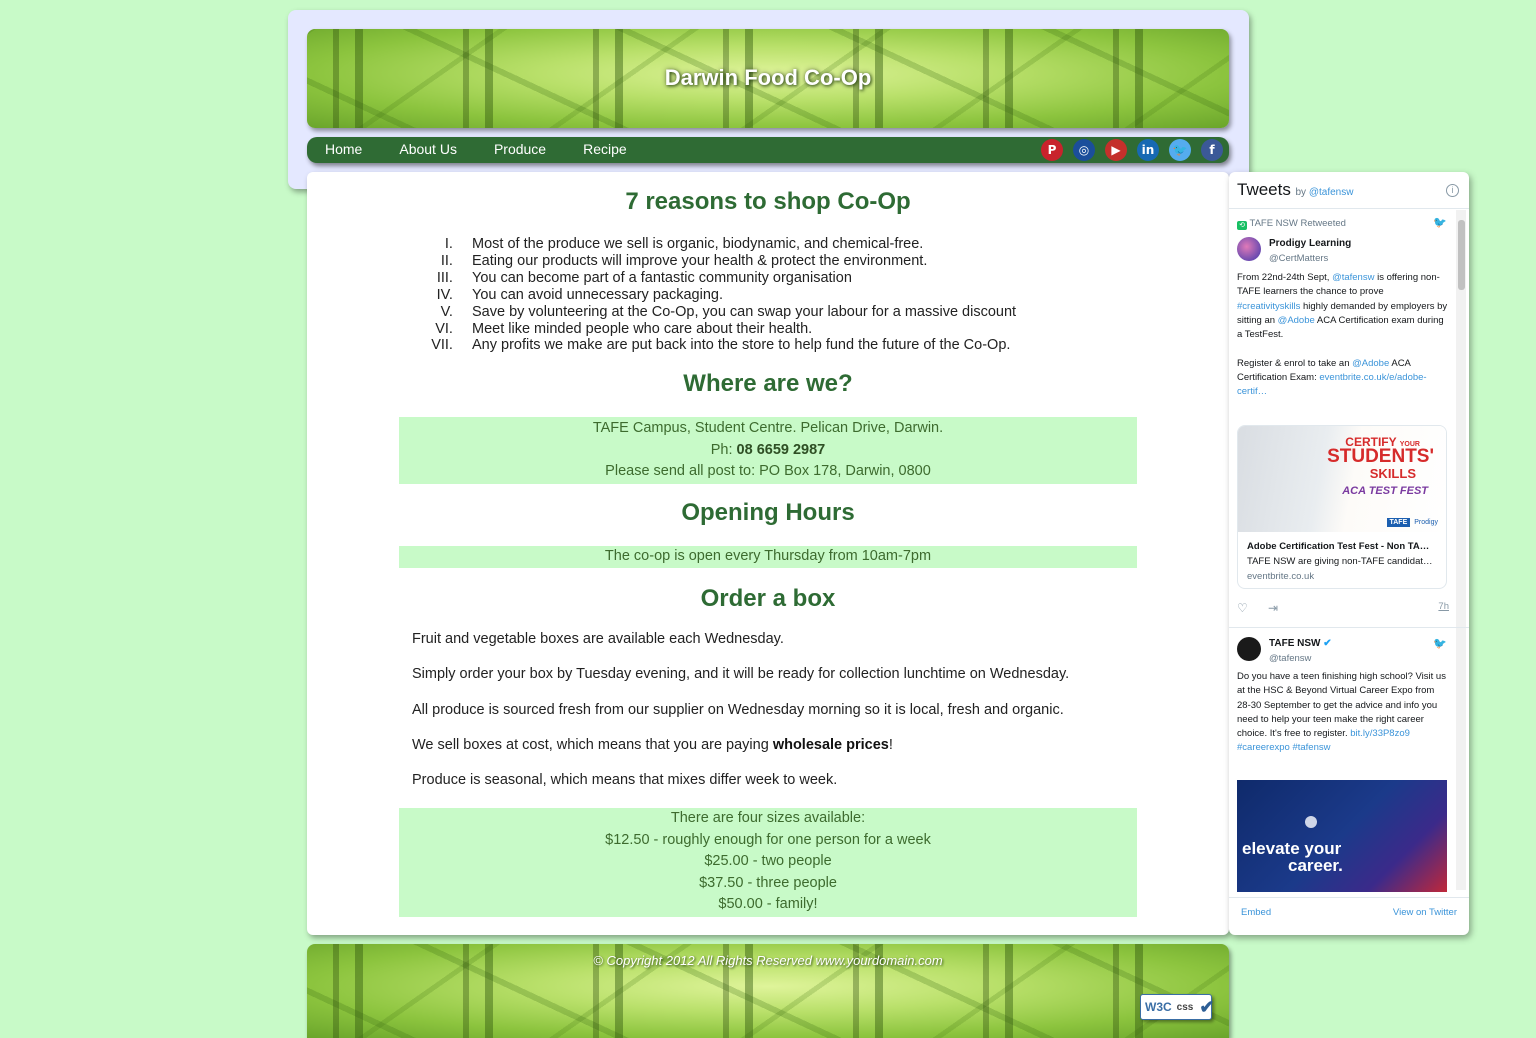  What do you see at coordinates (1398, 522) in the screenshot?
I see `tafe-logo: TAFE` at bounding box center [1398, 522].